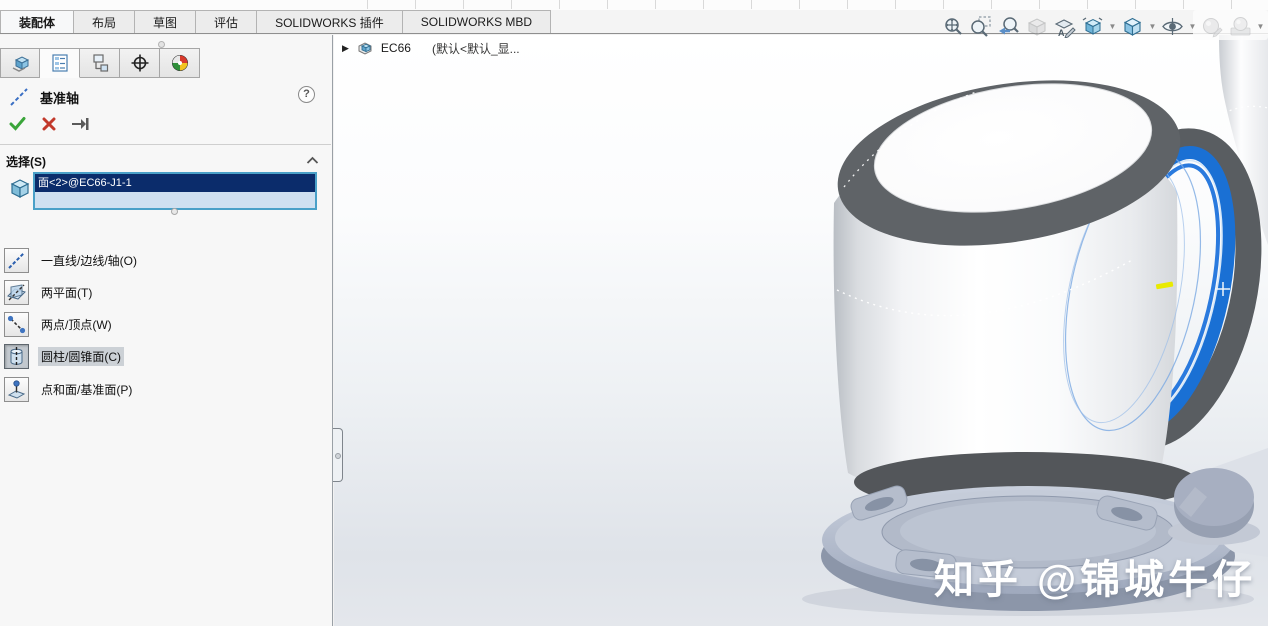 The image size is (1268, 626). What do you see at coordinates (1132, 26) in the screenshot?
I see `display-style-icon` at bounding box center [1132, 26].